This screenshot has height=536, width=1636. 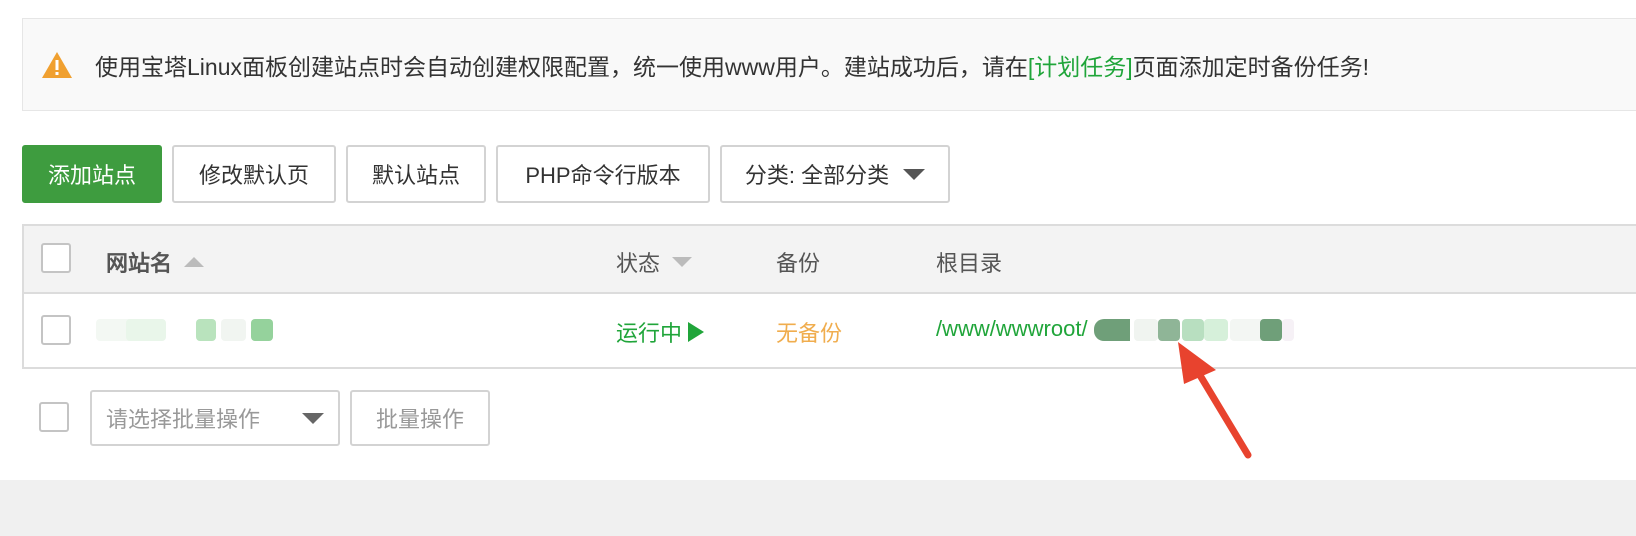 What do you see at coordinates (56, 330) in the screenshot?
I see `row-checkbox` at bounding box center [56, 330].